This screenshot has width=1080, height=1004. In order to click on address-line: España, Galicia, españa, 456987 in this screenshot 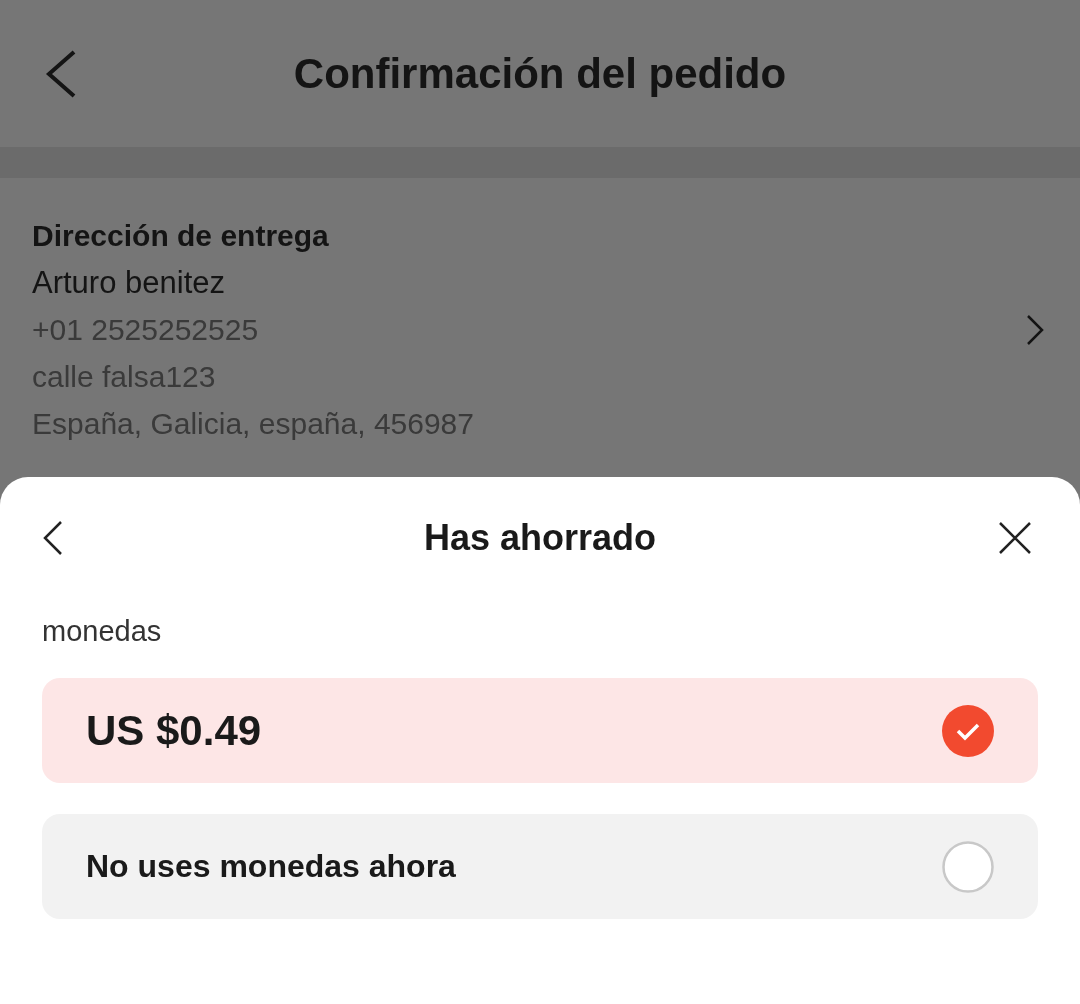, I will do `click(253, 424)`.